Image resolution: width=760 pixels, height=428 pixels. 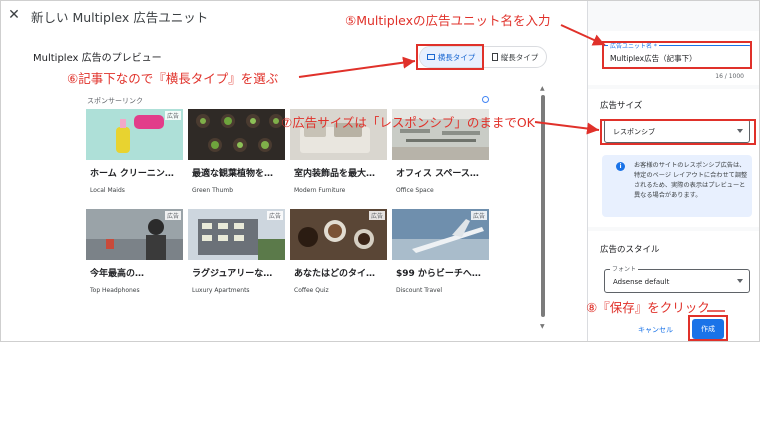 I want to click on vertical-type-label: 縦長タイプ, so click(x=519, y=57).